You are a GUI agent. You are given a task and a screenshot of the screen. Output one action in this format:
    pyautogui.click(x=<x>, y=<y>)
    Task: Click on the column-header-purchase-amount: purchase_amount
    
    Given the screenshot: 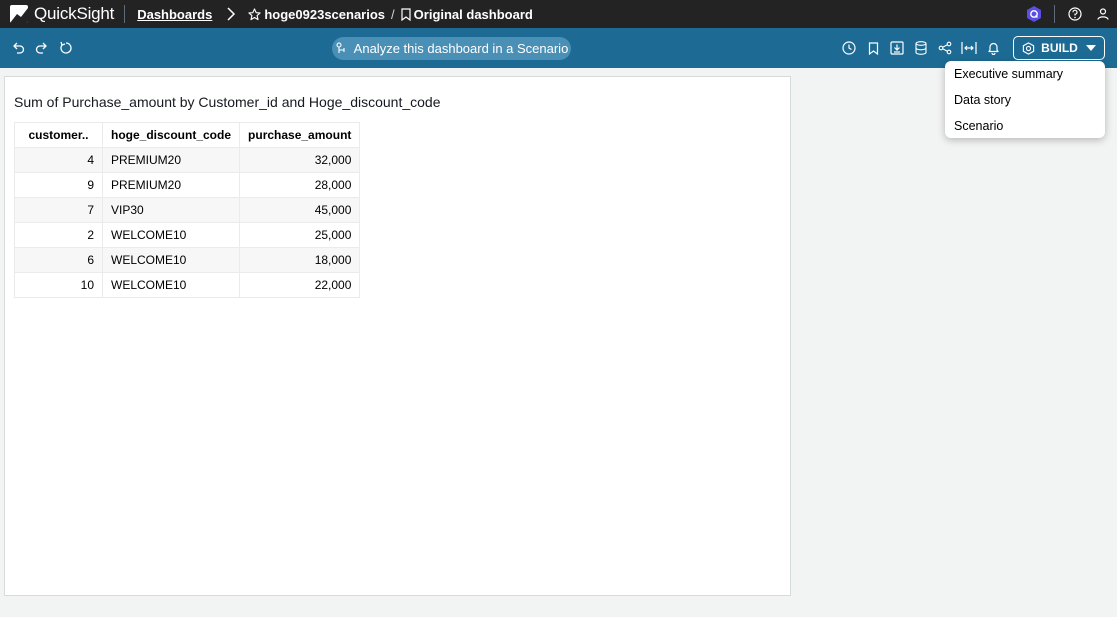 What is the action you would take?
    pyautogui.click(x=300, y=135)
    